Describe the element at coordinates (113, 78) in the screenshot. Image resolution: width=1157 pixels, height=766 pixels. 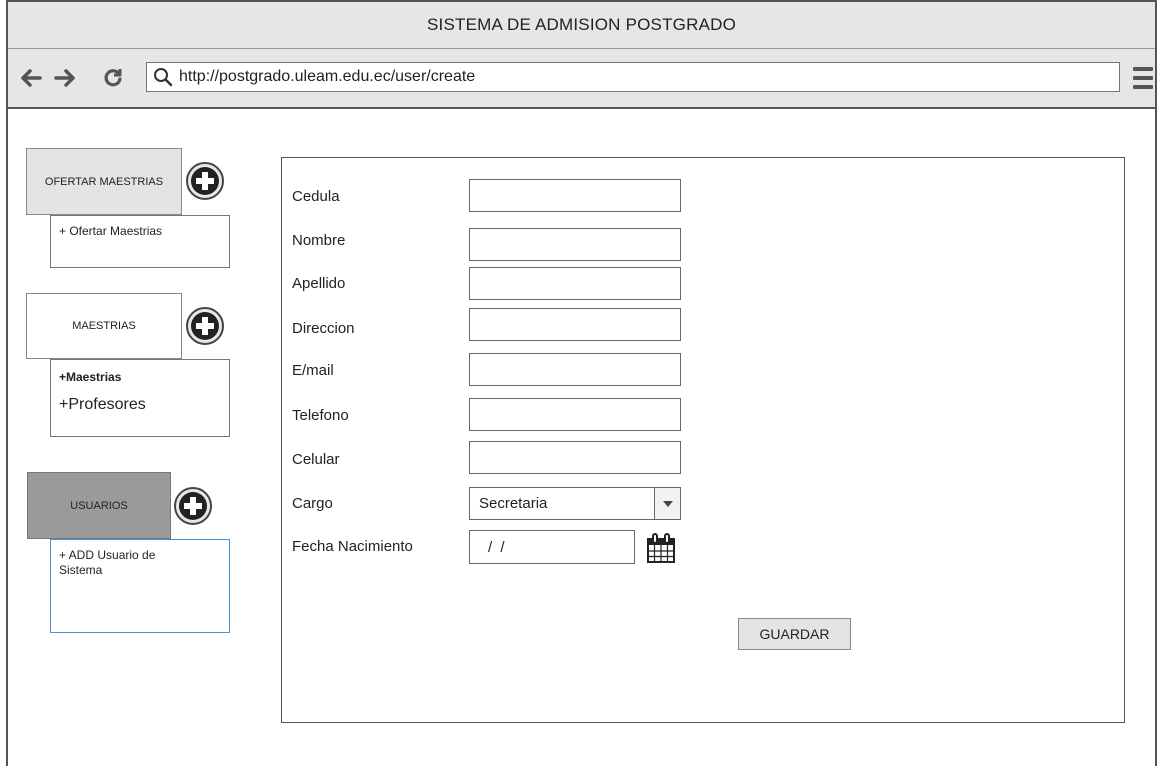
I see `reload-icon` at that location.